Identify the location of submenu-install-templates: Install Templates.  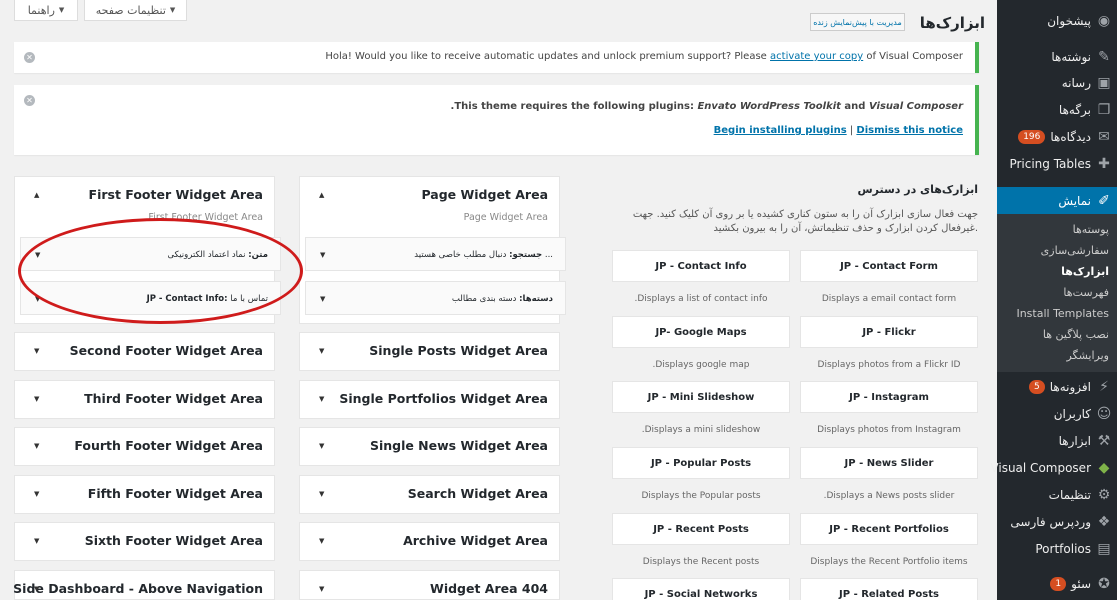
(1053, 313).